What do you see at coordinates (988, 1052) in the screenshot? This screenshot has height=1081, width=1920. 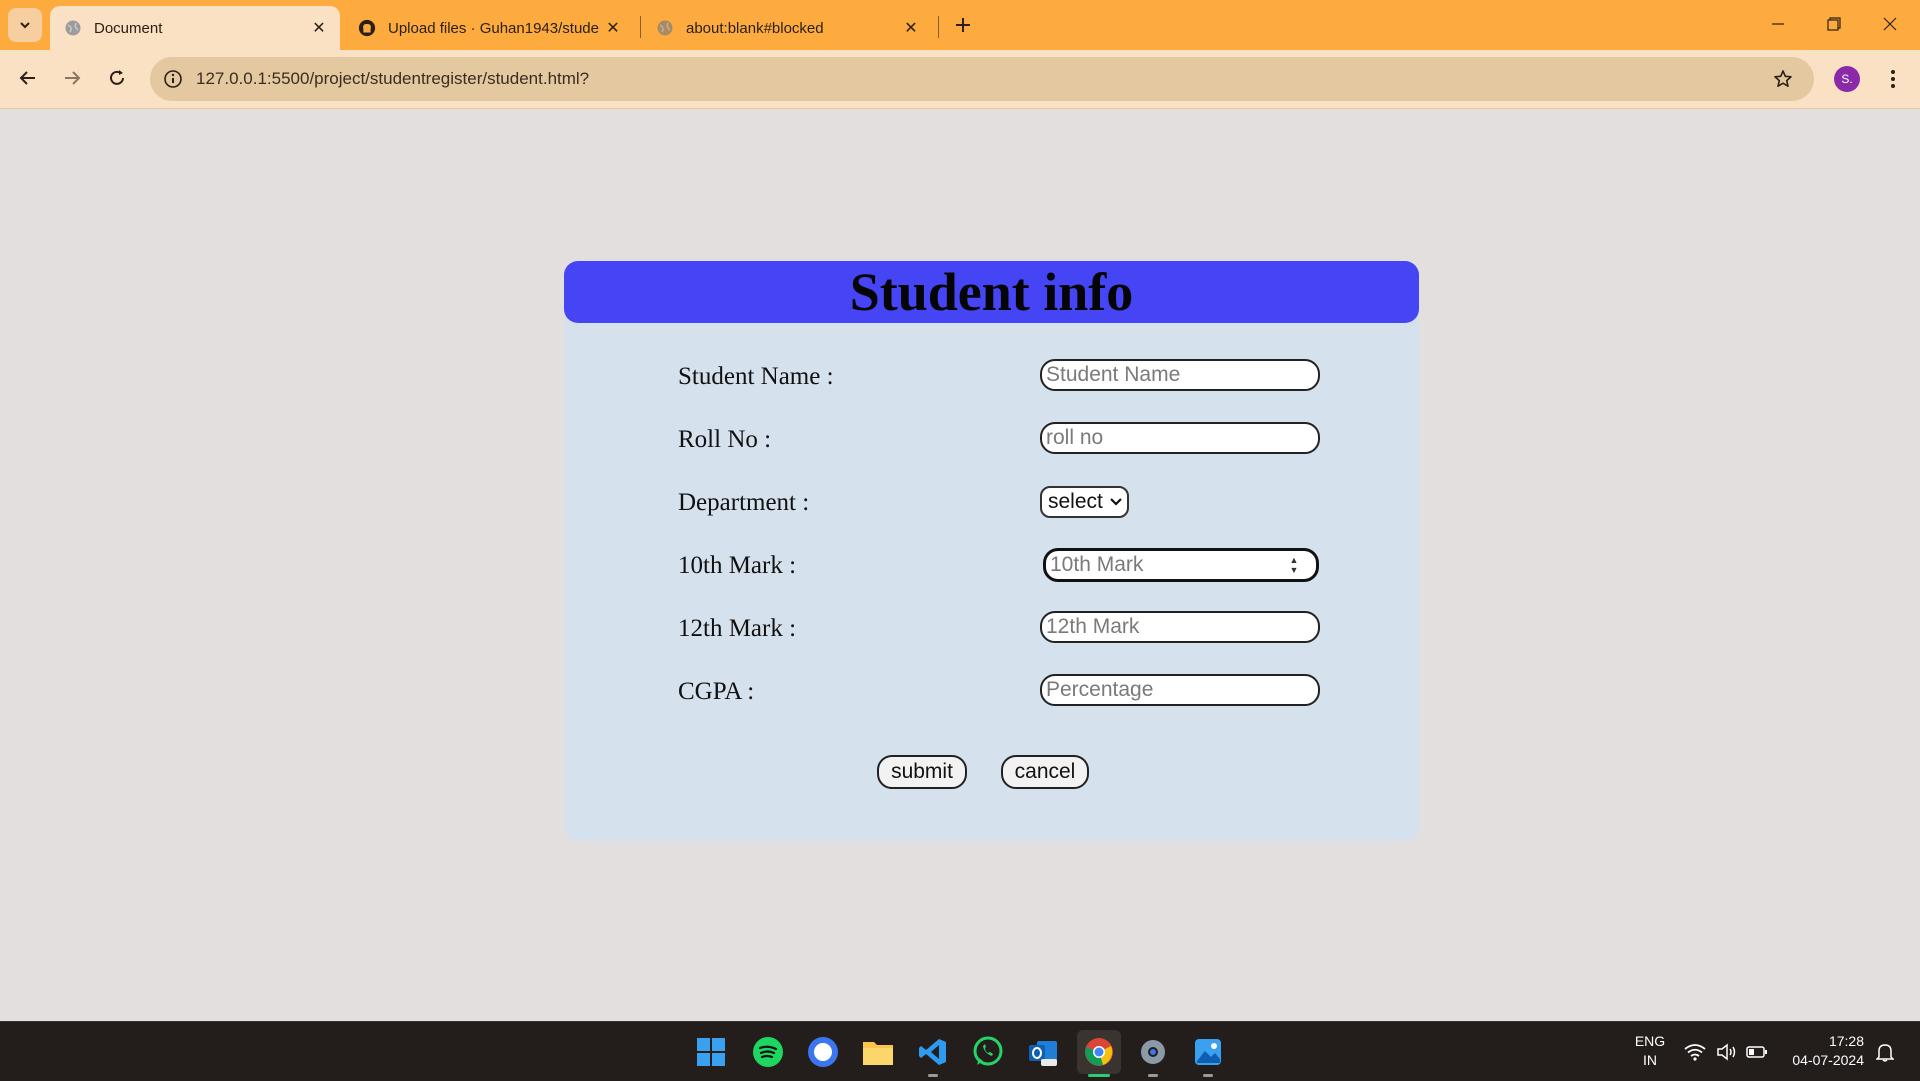 I see `whatsapp-icon` at bounding box center [988, 1052].